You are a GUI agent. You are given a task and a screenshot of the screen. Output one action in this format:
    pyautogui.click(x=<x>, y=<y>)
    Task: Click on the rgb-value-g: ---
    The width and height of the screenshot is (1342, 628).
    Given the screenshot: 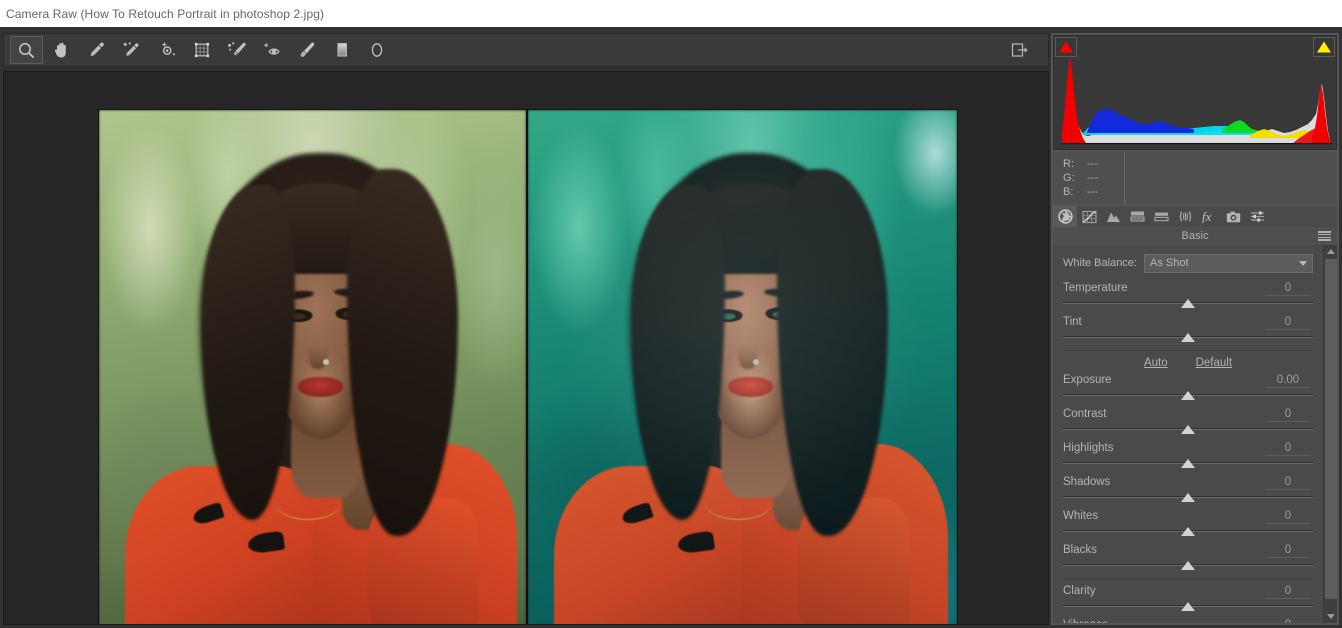 What is the action you would take?
    pyautogui.click(x=1092, y=178)
    